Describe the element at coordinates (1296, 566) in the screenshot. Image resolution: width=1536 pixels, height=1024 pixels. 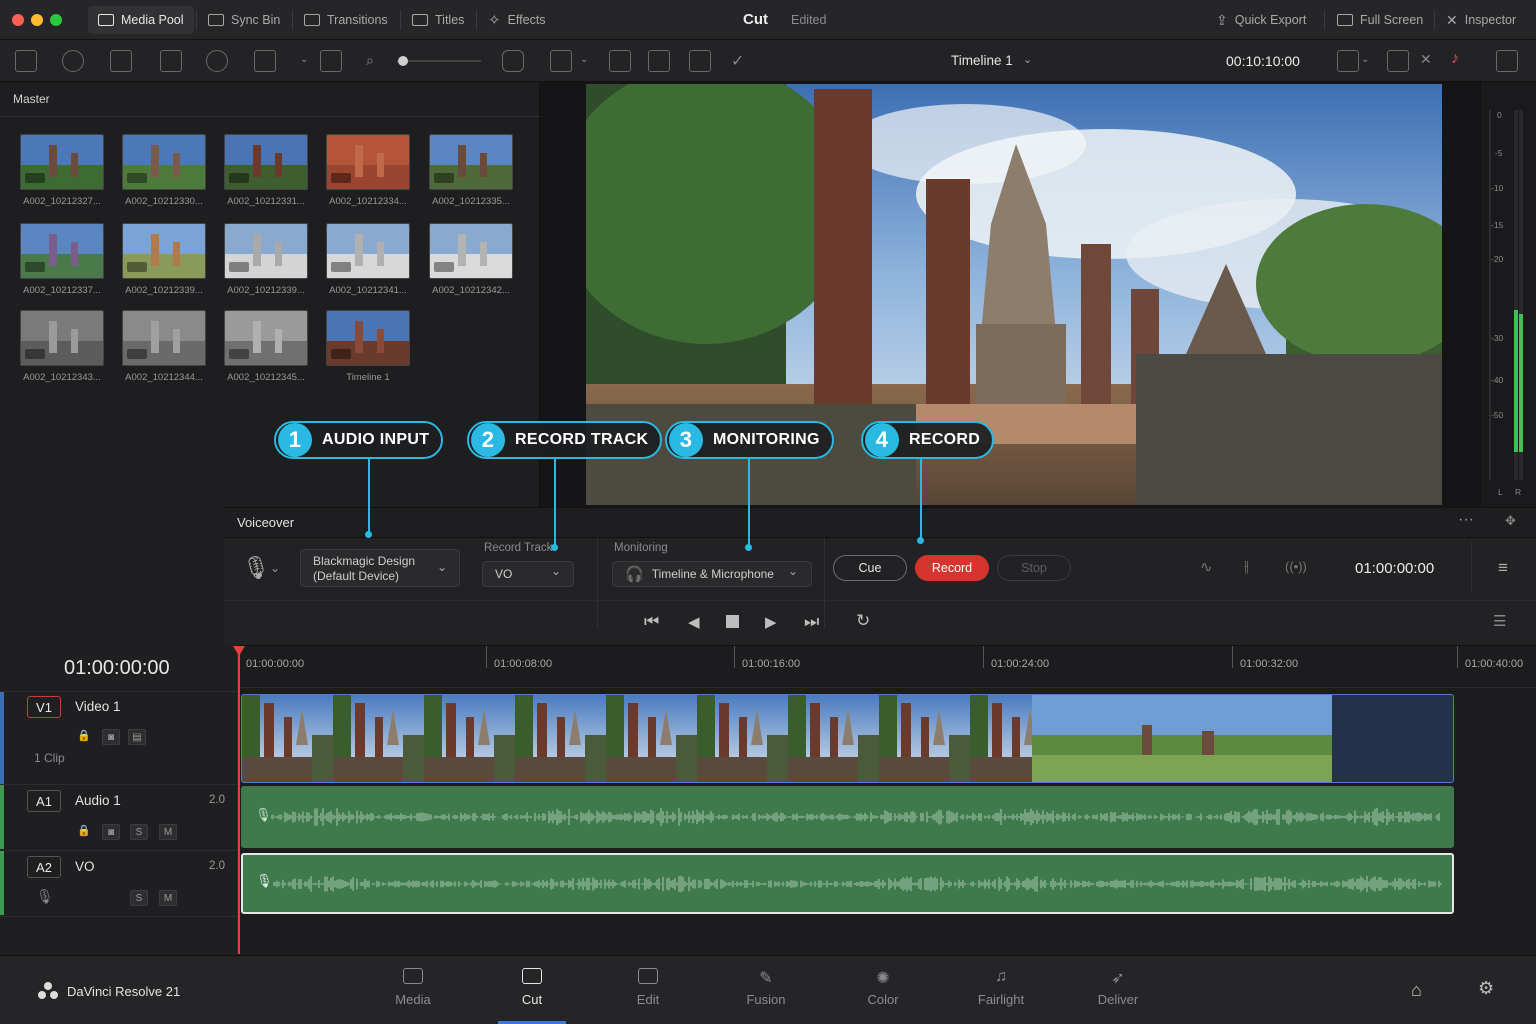
I see `broadcast-icon: ((•))` at that location.